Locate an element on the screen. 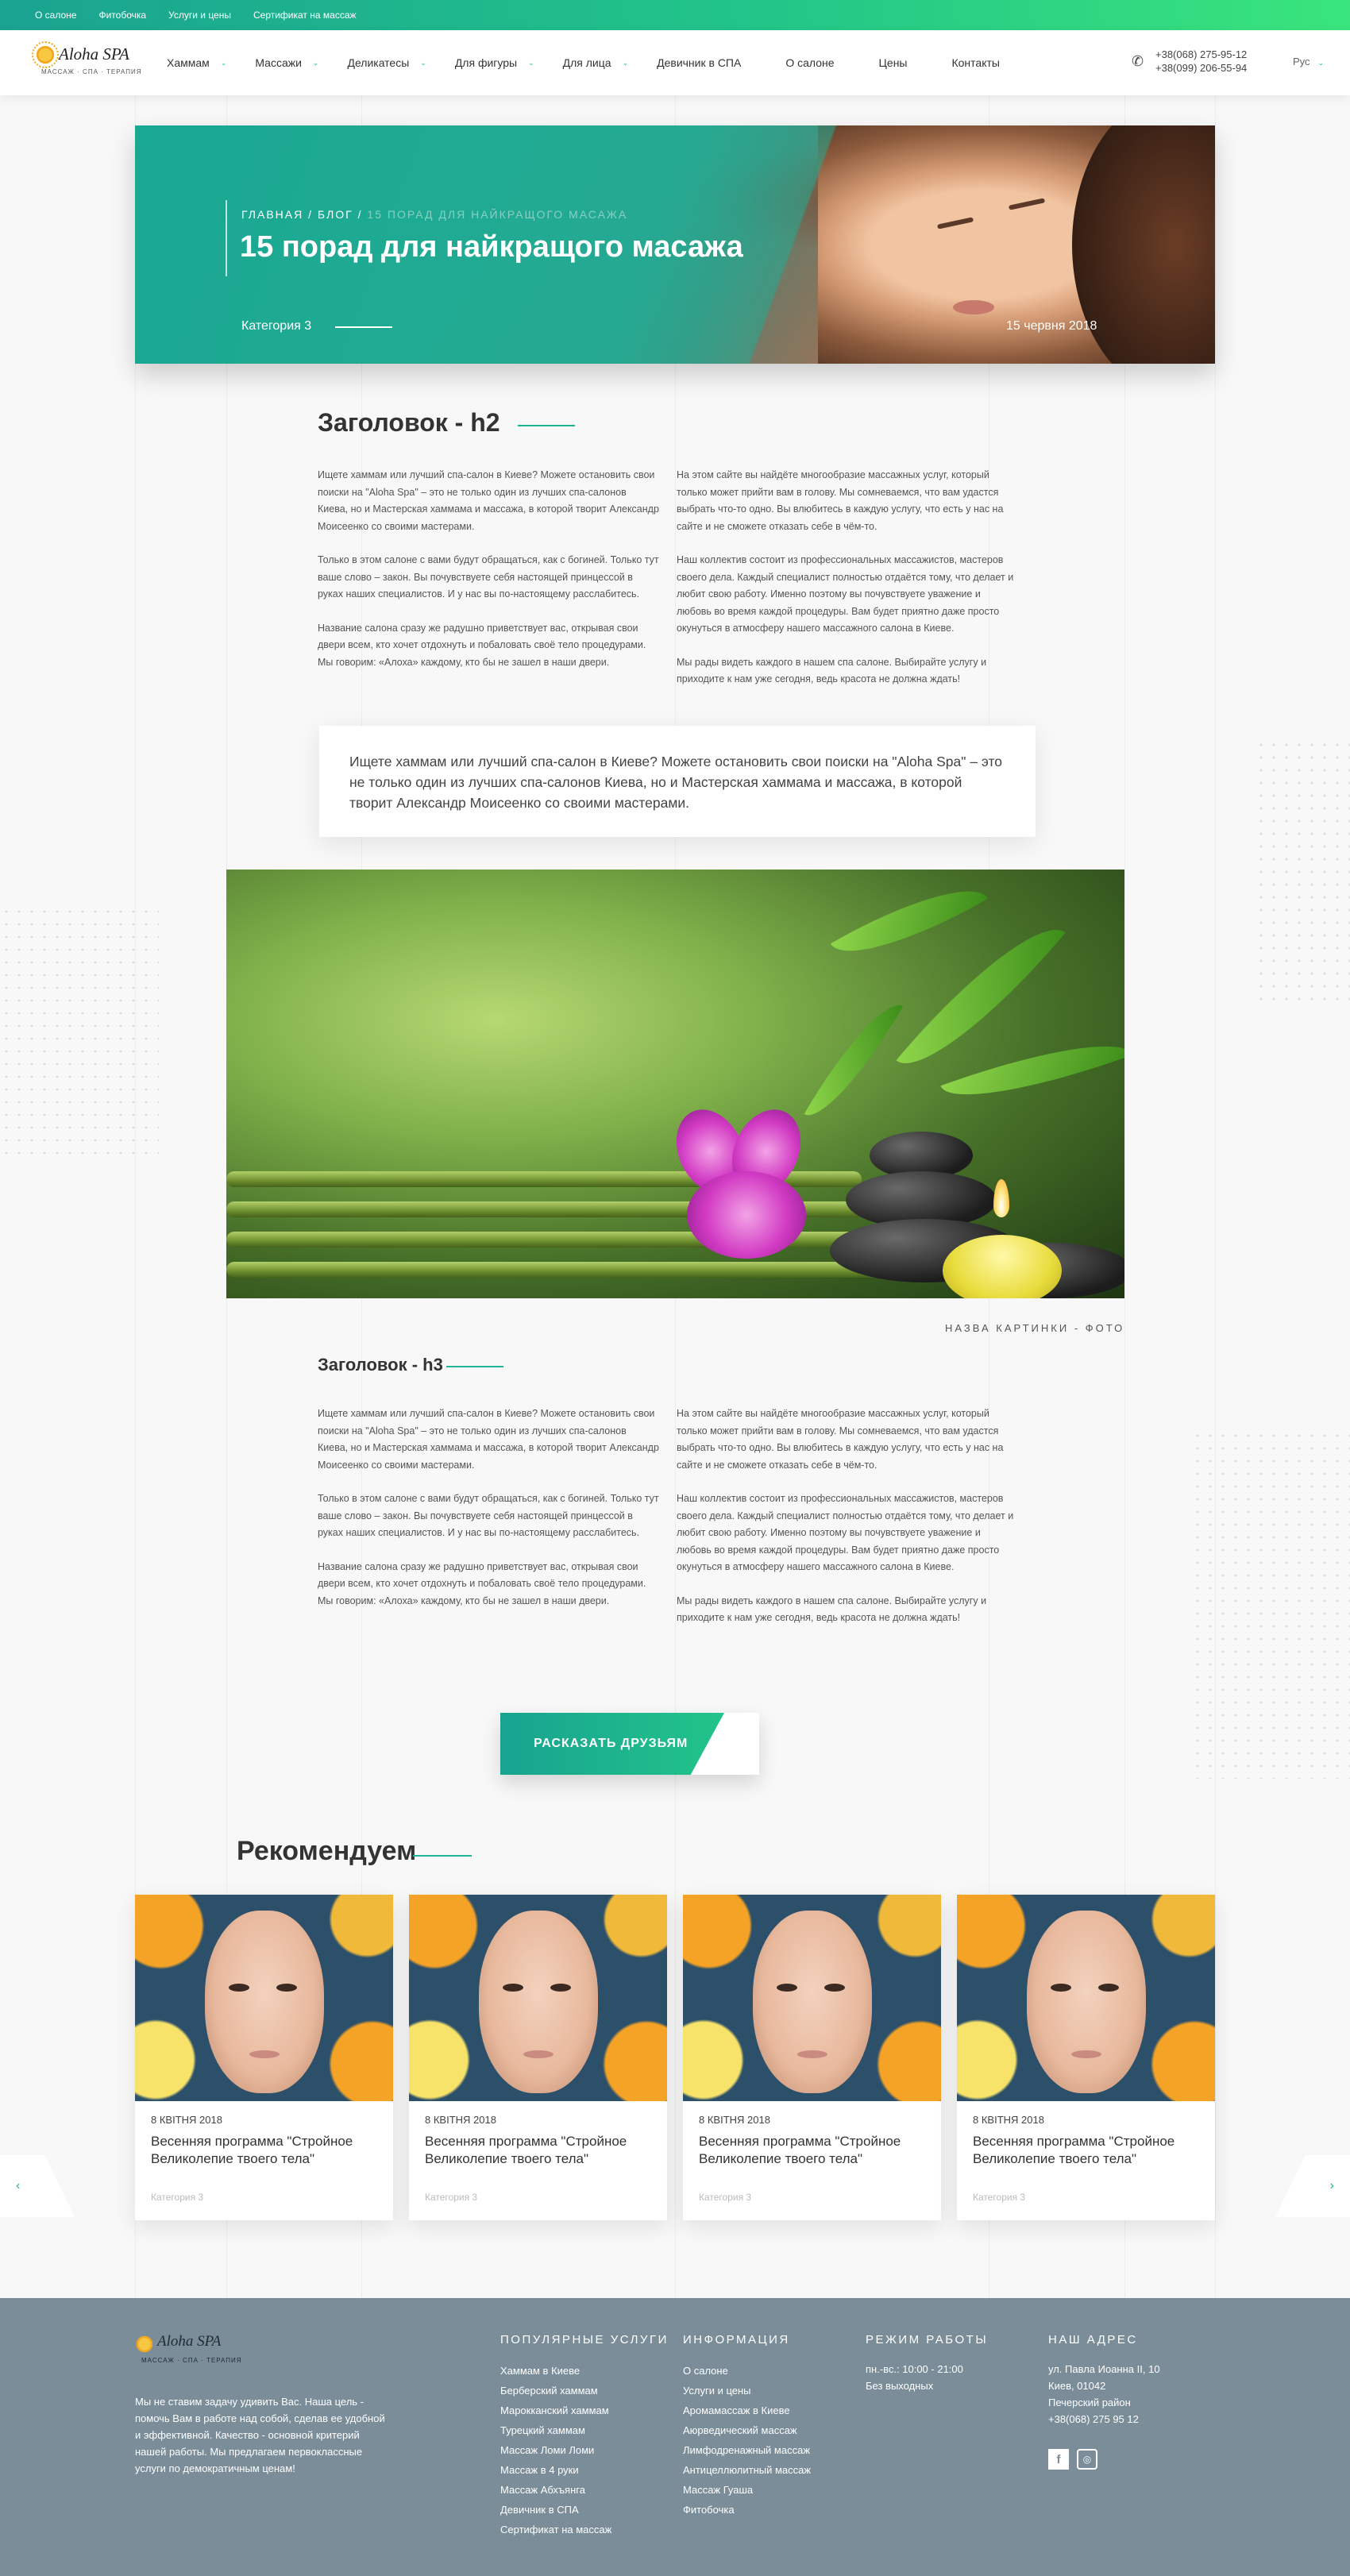 This screenshot has width=1350, height=2576. topbar-link-about: О салоне is located at coordinates (55, 15).